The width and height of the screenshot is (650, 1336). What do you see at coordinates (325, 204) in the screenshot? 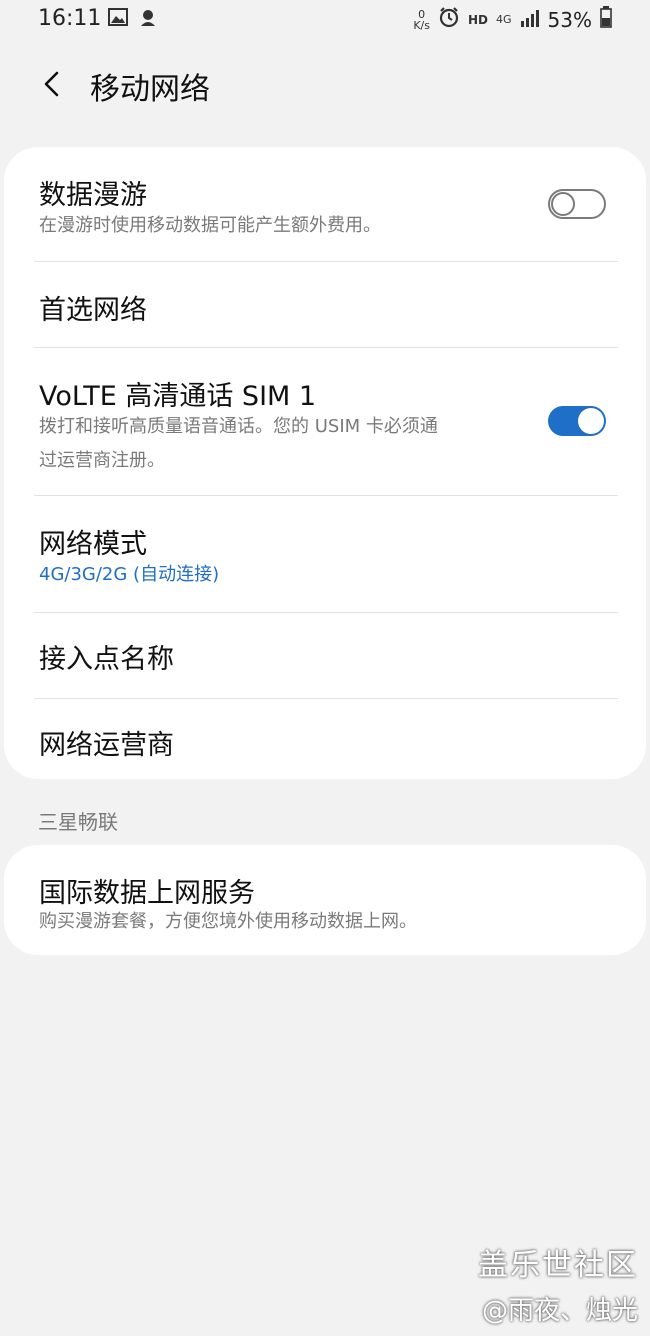
I see `setting-data-roaming: 数据漫游 在漫游时使用移动数据可能产生额外费用。` at bounding box center [325, 204].